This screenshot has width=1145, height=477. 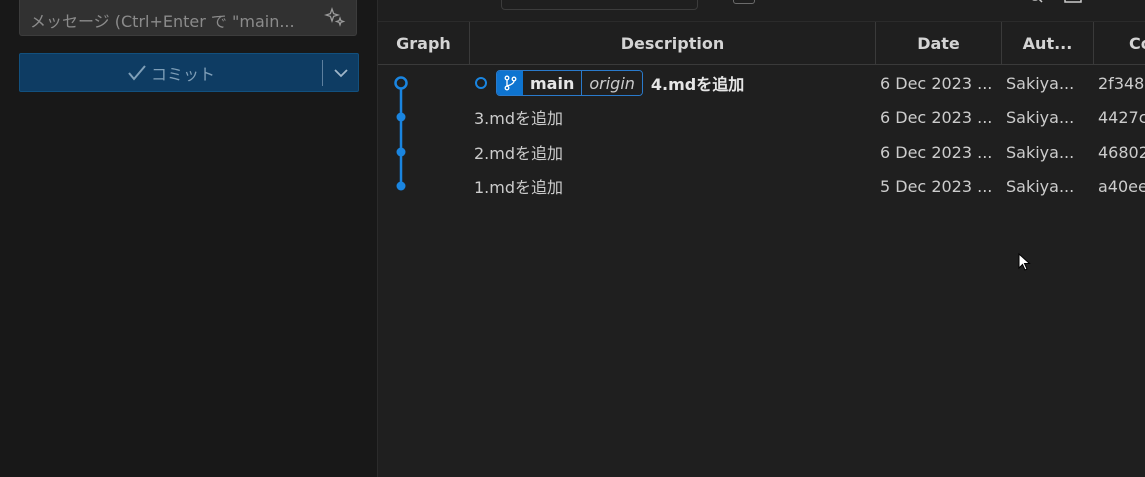 What do you see at coordinates (481, 83) in the screenshot?
I see `working-tree-circle-icon` at bounding box center [481, 83].